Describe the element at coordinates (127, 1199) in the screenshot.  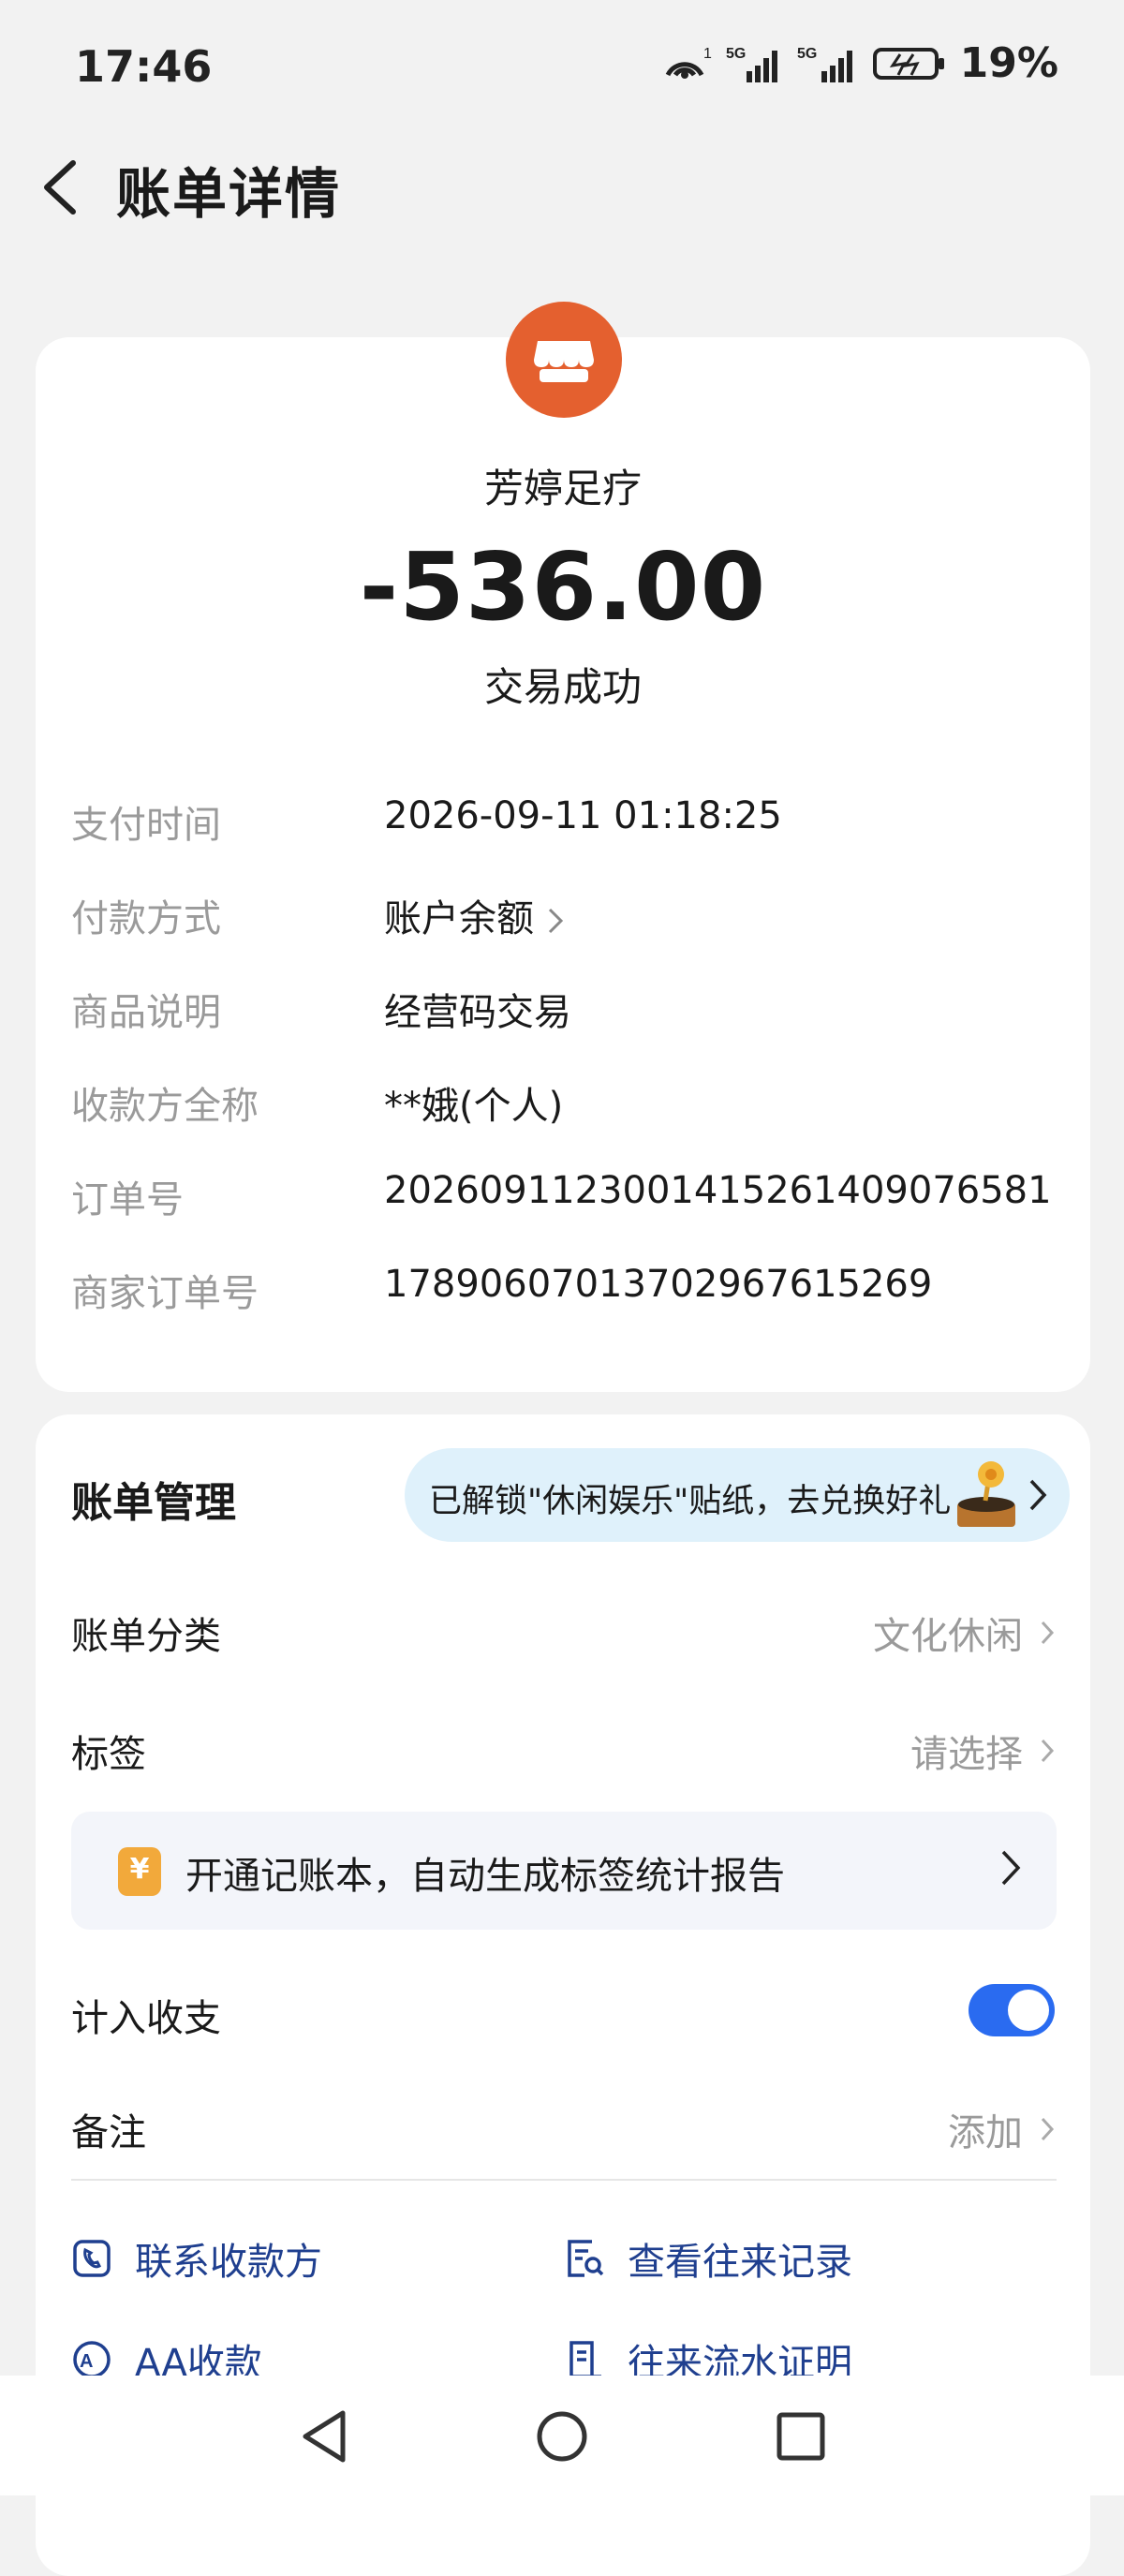
I see `detail-label: 订单号` at that location.